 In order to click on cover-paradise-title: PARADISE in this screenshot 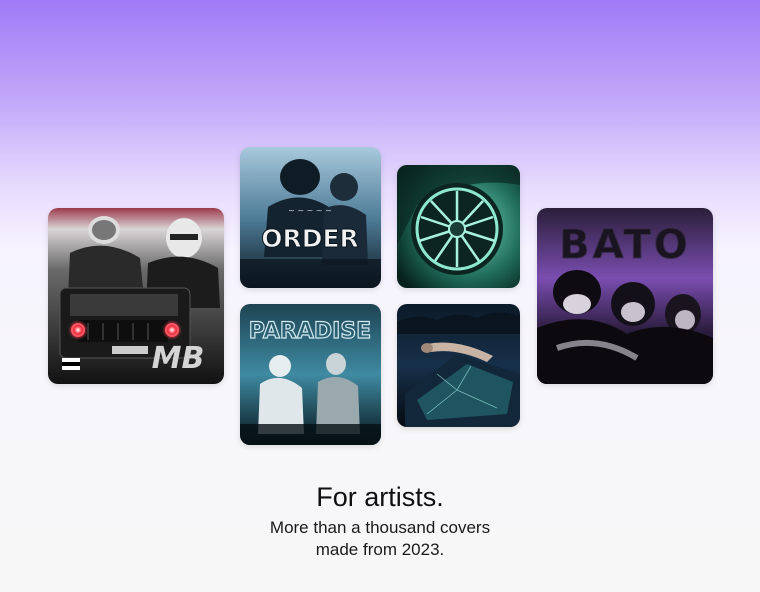, I will do `click(310, 331)`.